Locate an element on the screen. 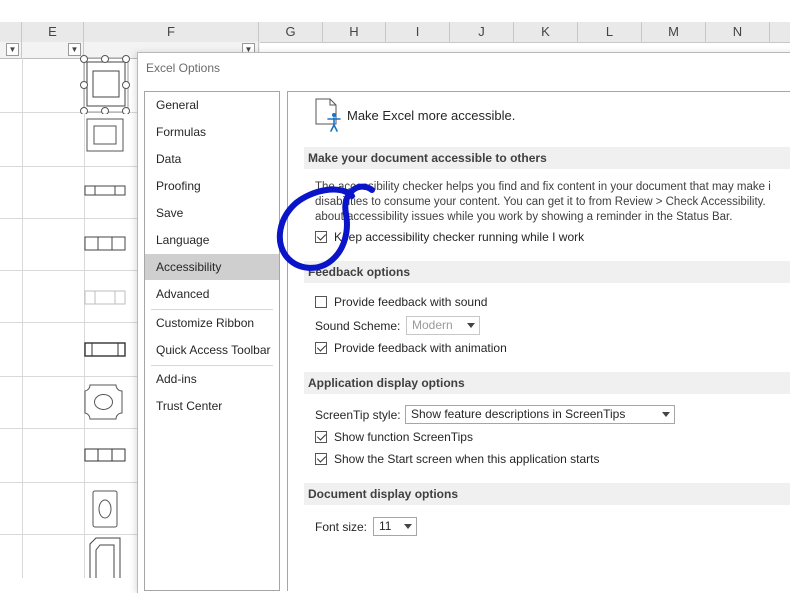 The height and width of the screenshot is (593, 790). show-function-screentips-label: Show function ScreenTips is located at coordinates (403, 437).